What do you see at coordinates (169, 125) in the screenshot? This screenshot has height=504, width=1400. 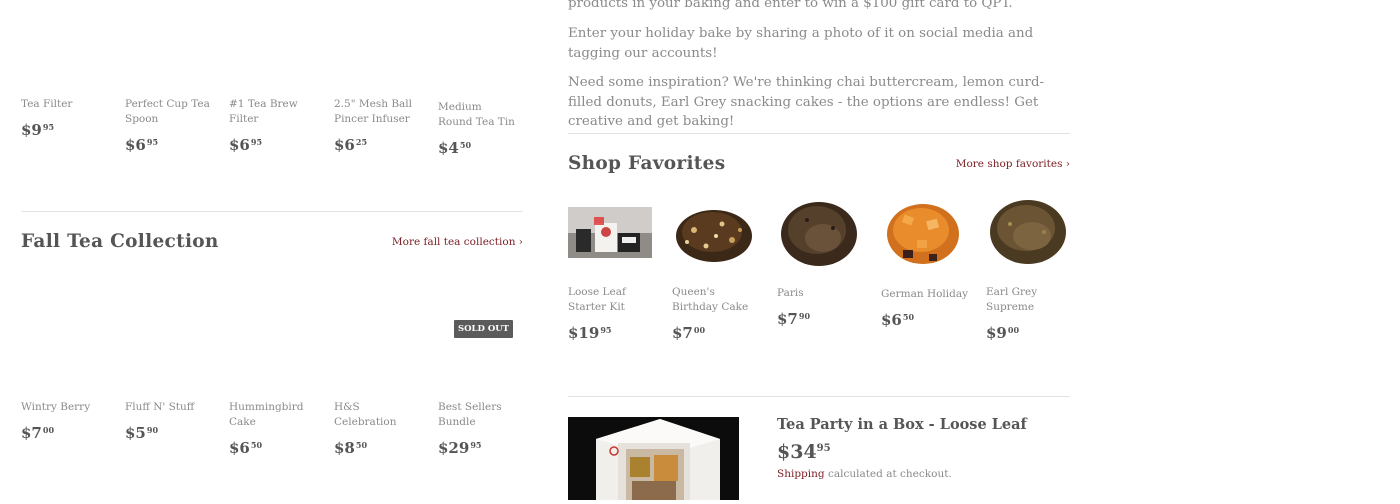 I see `product-card: Perfect Cup Tea Spoon $695` at bounding box center [169, 125].